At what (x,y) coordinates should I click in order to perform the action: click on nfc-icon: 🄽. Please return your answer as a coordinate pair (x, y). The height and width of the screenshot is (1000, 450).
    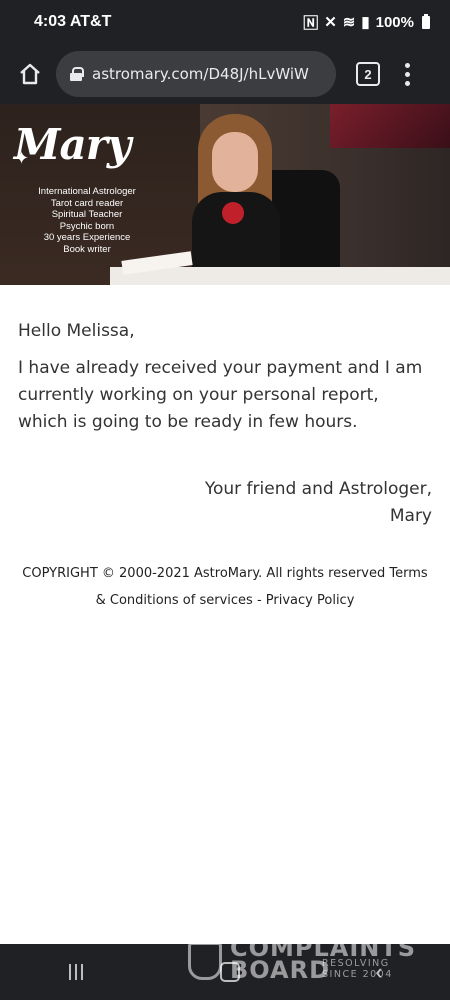
    Looking at the image, I should click on (311, 23).